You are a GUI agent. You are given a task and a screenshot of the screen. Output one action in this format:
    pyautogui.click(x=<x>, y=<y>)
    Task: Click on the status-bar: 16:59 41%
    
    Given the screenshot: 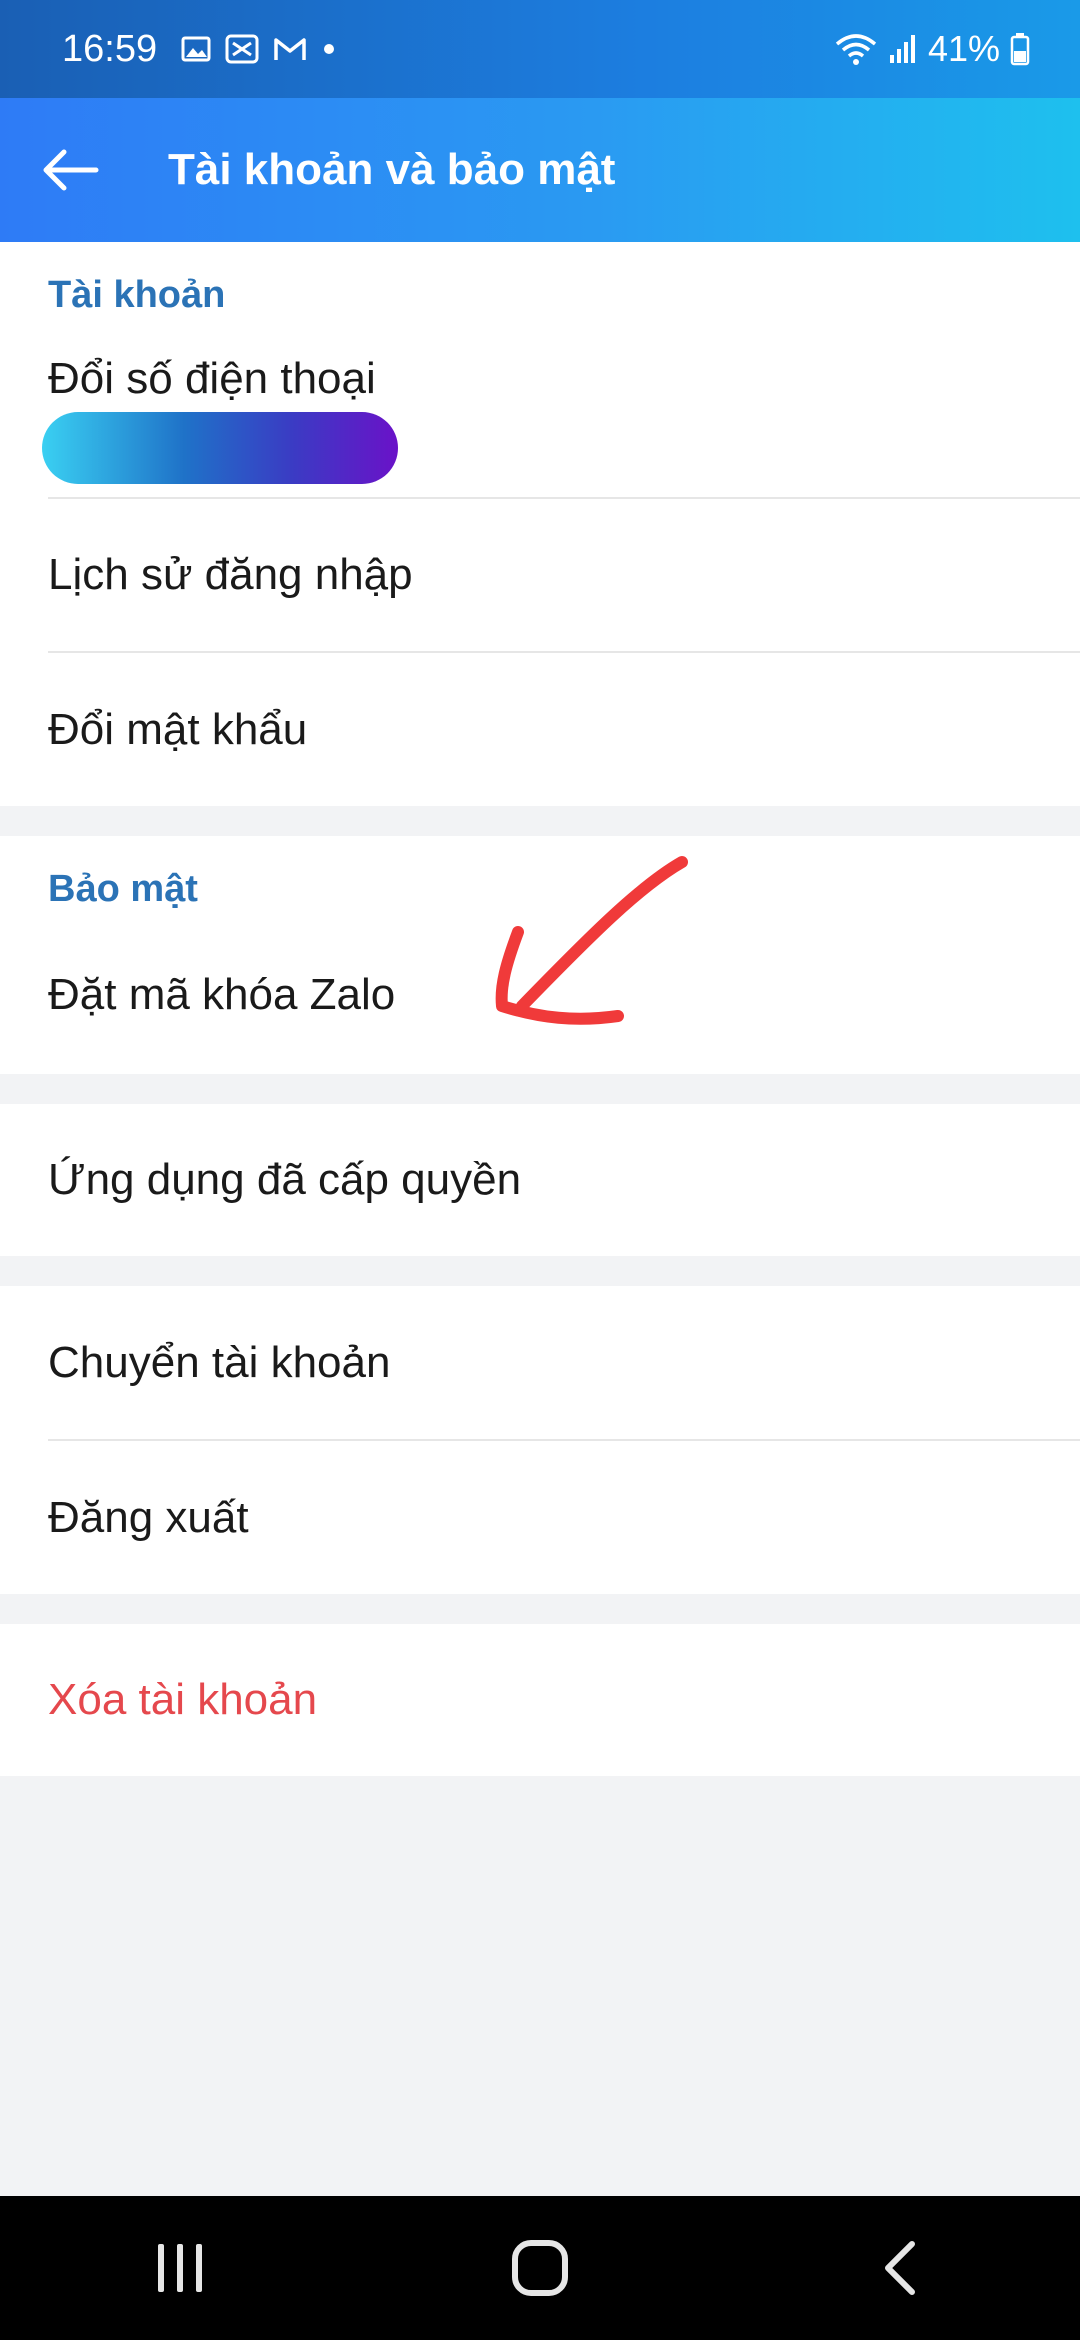 What is the action you would take?
    pyautogui.click(x=540, y=49)
    